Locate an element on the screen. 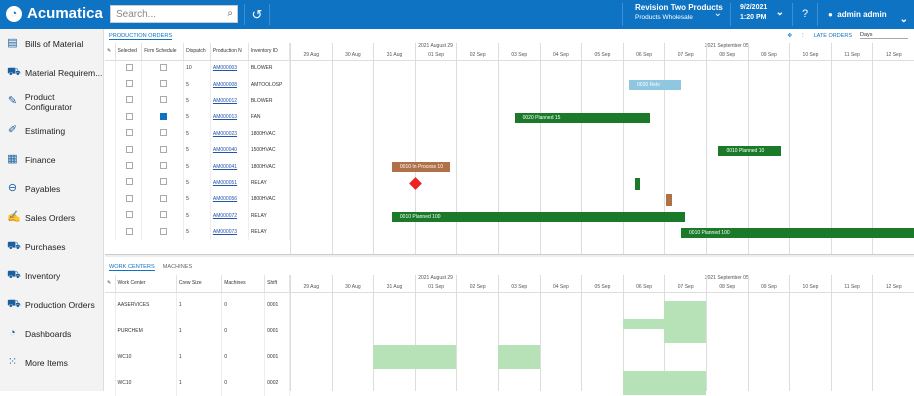  table-row: 5 AM000012 BLOWER is located at coordinates (198, 101).